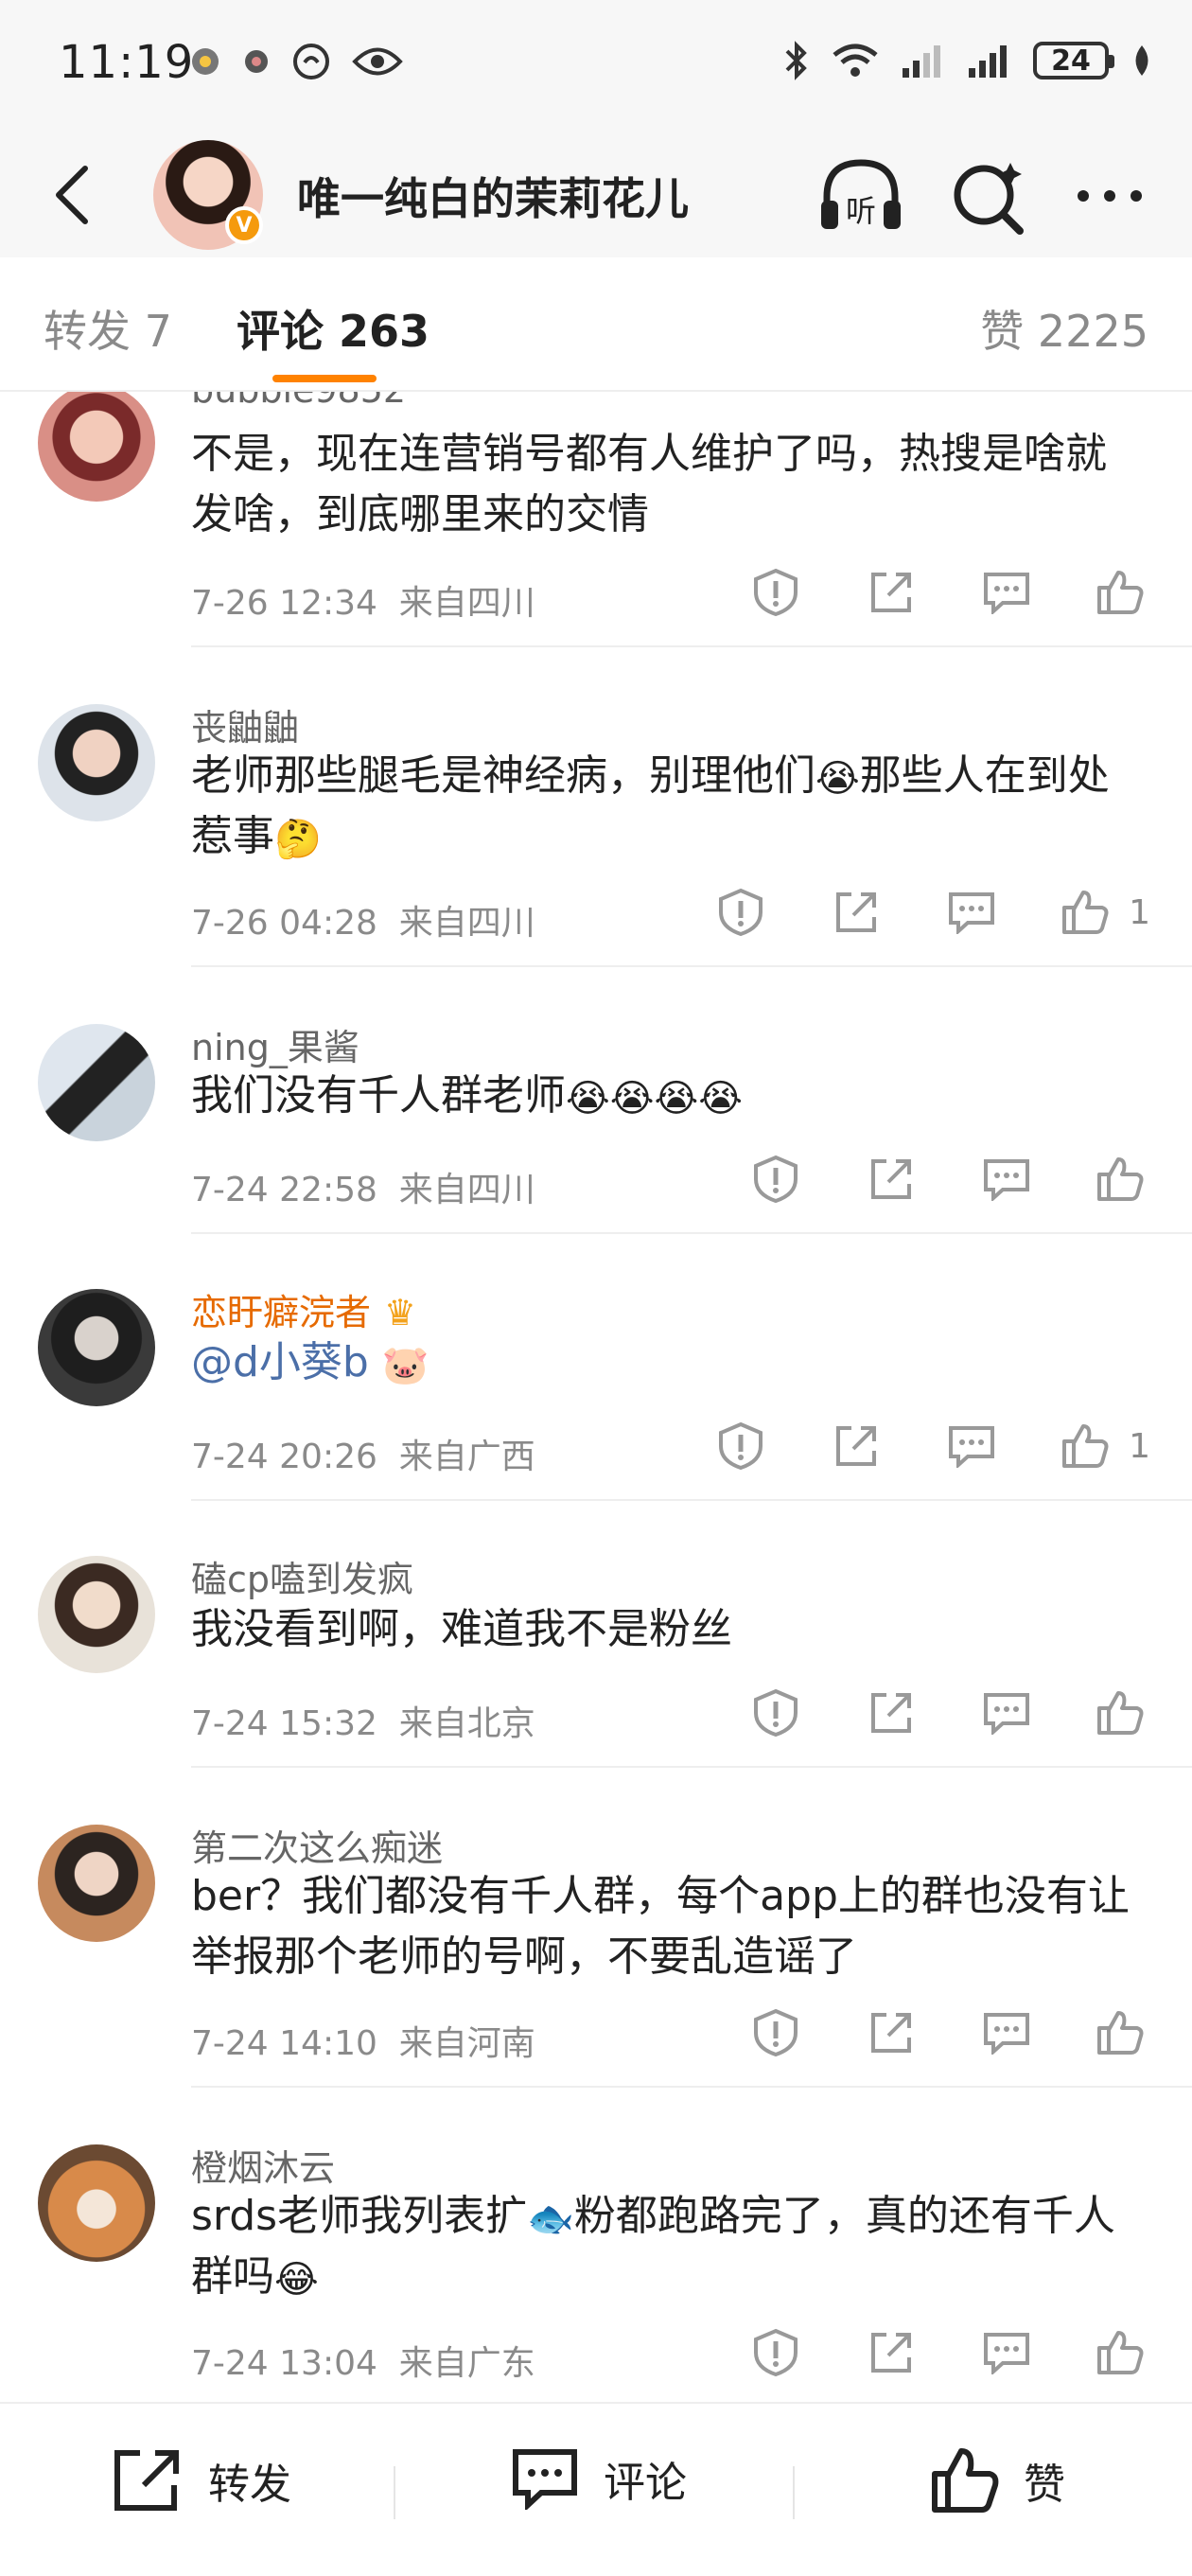 The image size is (1192, 2576). What do you see at coordinates (280, 1362) in the screenshot?
I see `mention-link: @d小葵b` at bounding box center [280, 1362].